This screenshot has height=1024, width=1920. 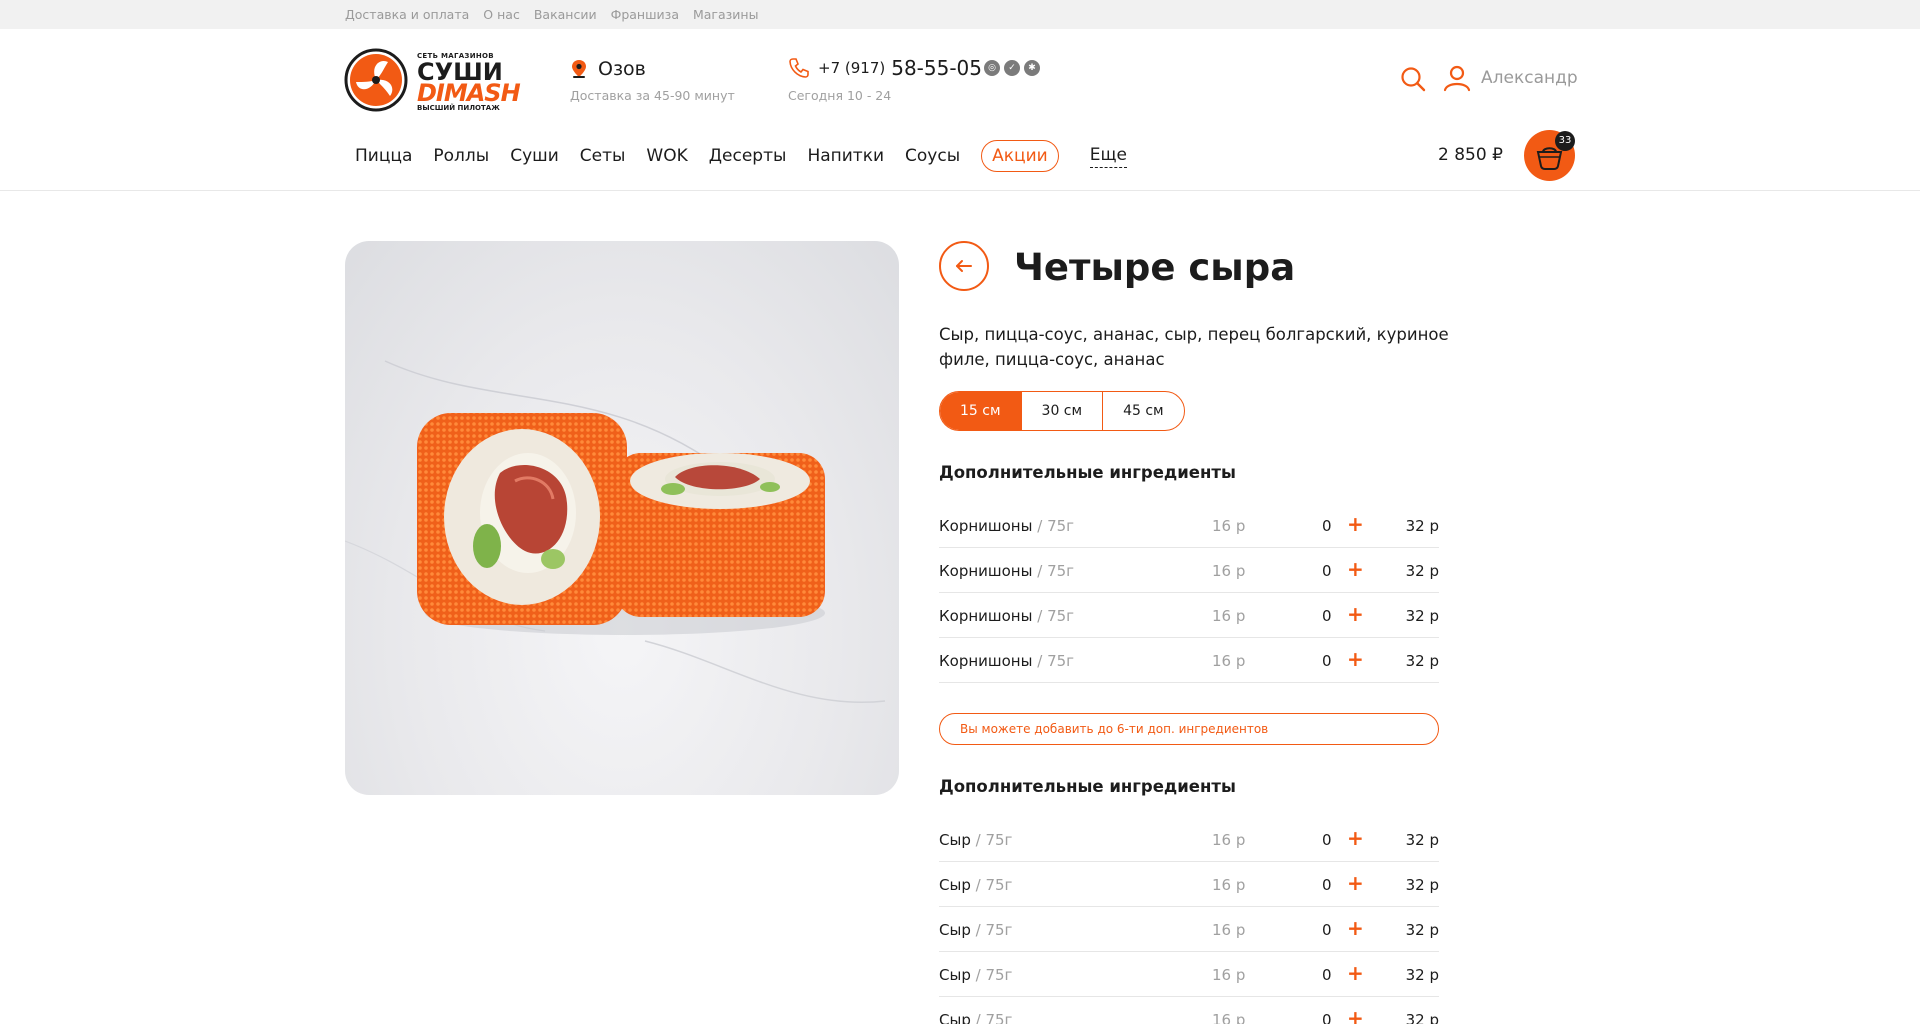 I want to click on nav-item-more: Еще, so click(x=1108, y=156).